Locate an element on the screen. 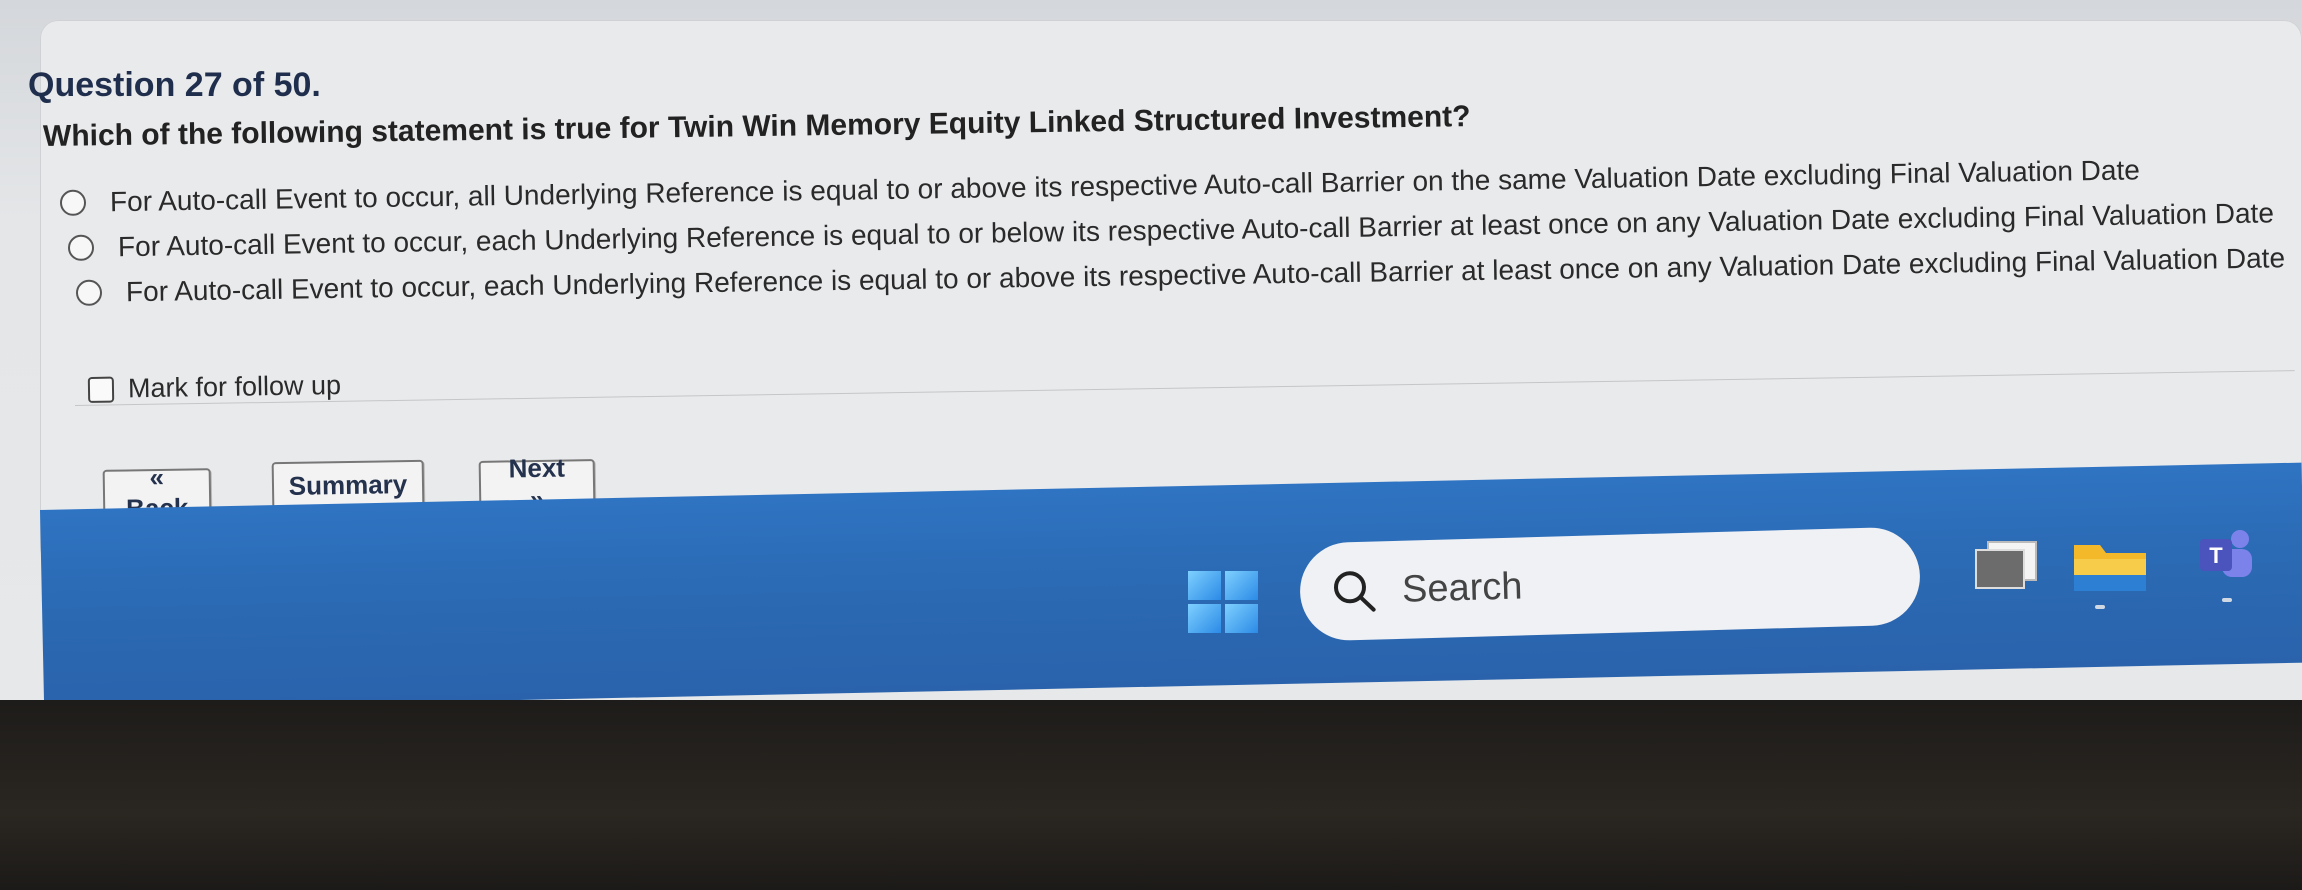  question-number: Question 27 of 50. is located at coordinates (174, 85).